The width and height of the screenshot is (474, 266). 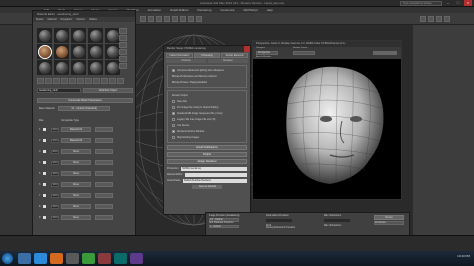 What do you see at coordinates (48, 81) in the screenshot?
I see `put-to-scene-icon` at bounding box center [48, 81].